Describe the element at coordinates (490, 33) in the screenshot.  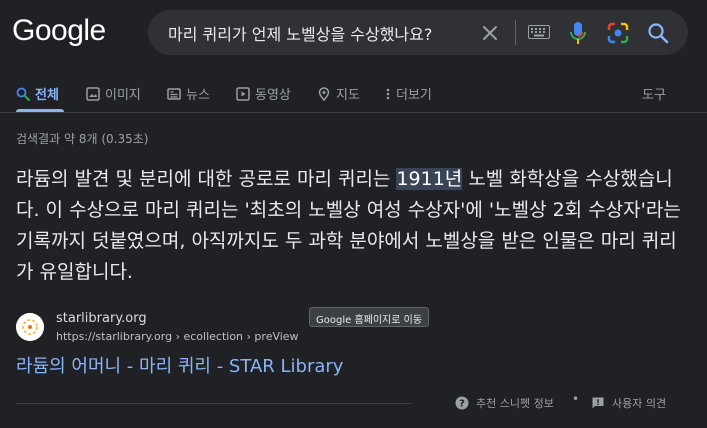
I see `clear-icon` at that location.